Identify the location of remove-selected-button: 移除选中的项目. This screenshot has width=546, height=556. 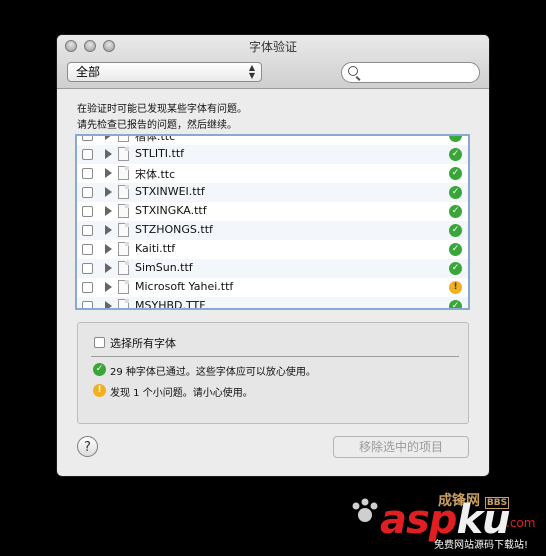
(401, 447).